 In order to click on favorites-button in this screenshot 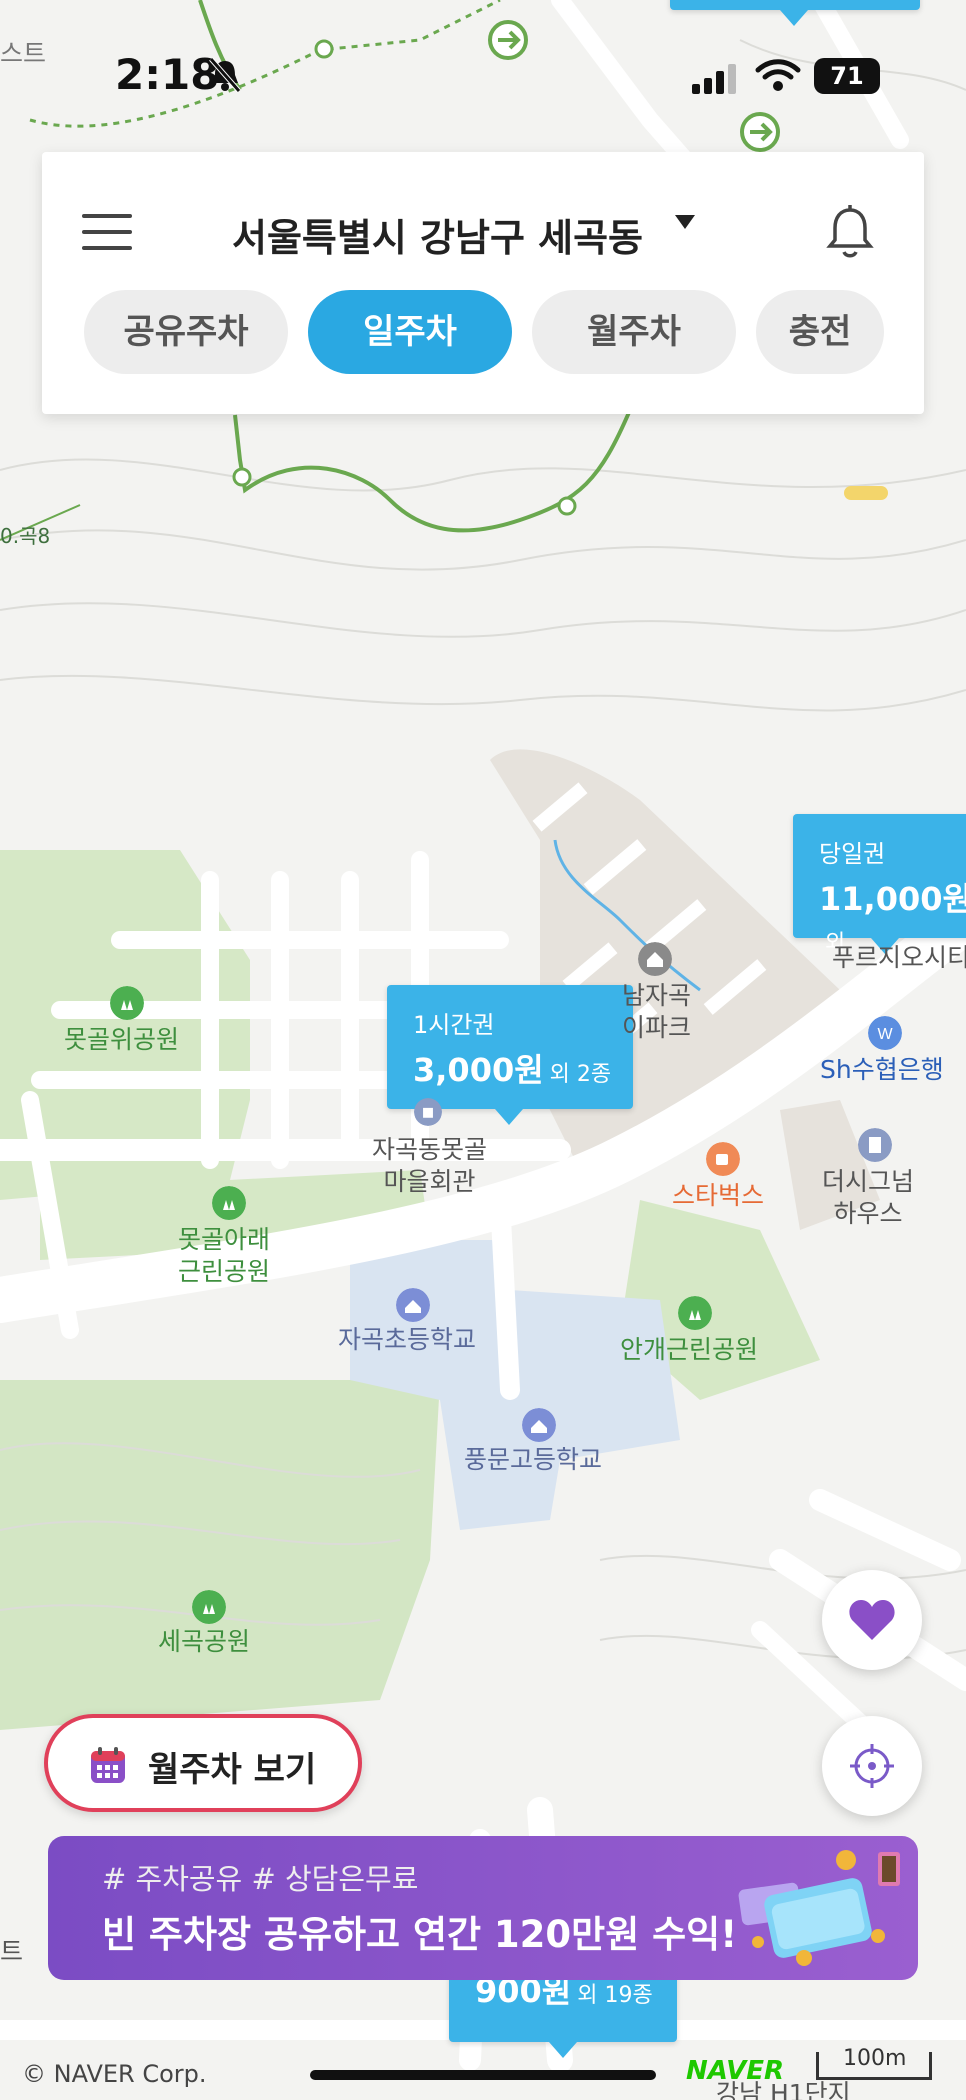, I will do `click(872, 1620)`.